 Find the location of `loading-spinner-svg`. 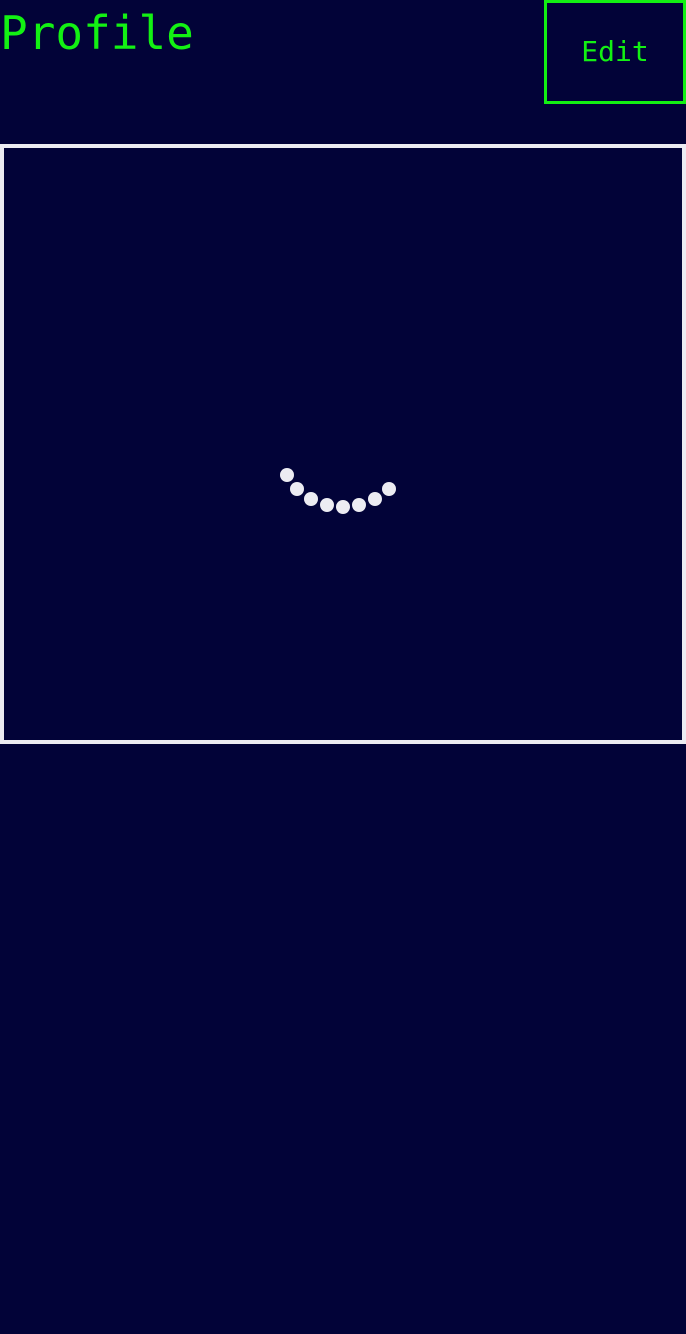

loading-spinner-svg is located at coordinates (338, 491).